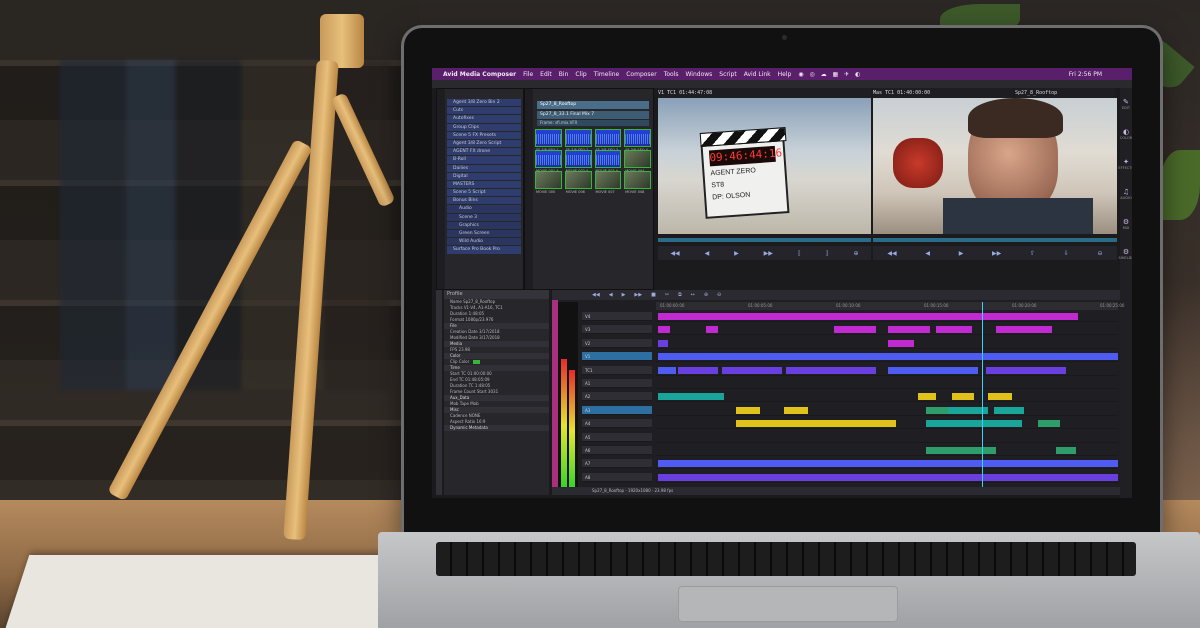 The image size is (1200, 628). Describe the element at coordinates (548, 140) in the screenshot. I see `clip-thumbnail: SF 3/8 SEQ 1` at that location.